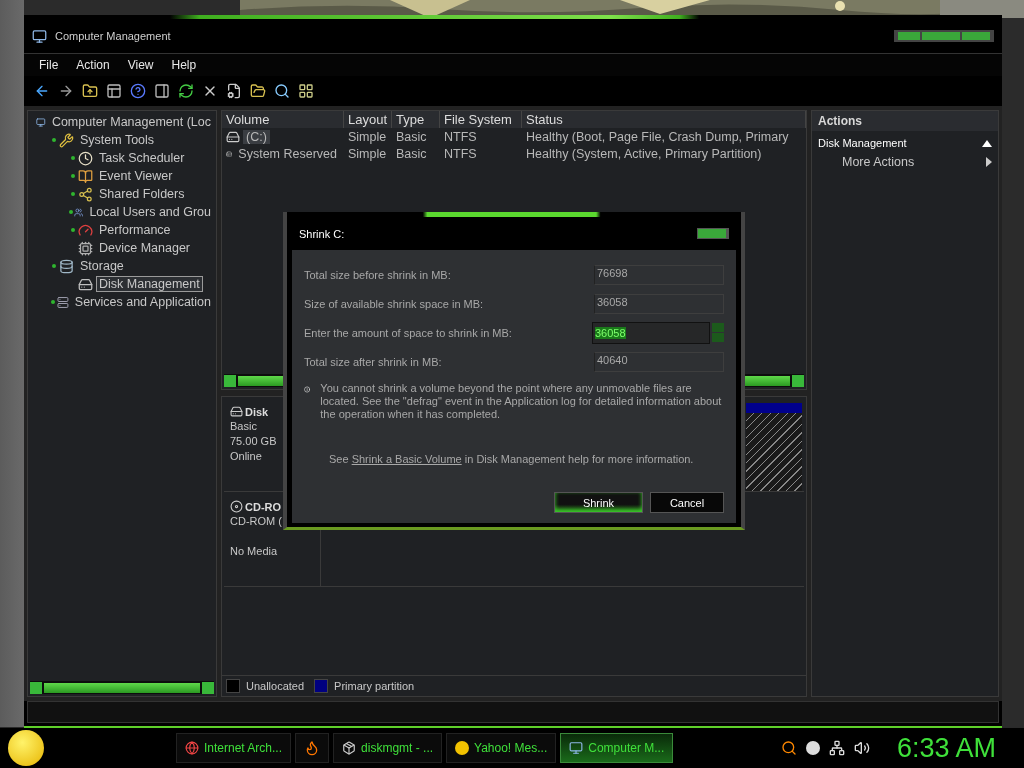 This screenshot has width=1024, height=768. Describe the element at coordinates (521, 401) in the screenshot. I see `info-text: You cannot shrink a volume beyond the point where any unmovable files are located. See the "defrag" event in the Application log for detailed information about the operation when it has completed.` at that location.